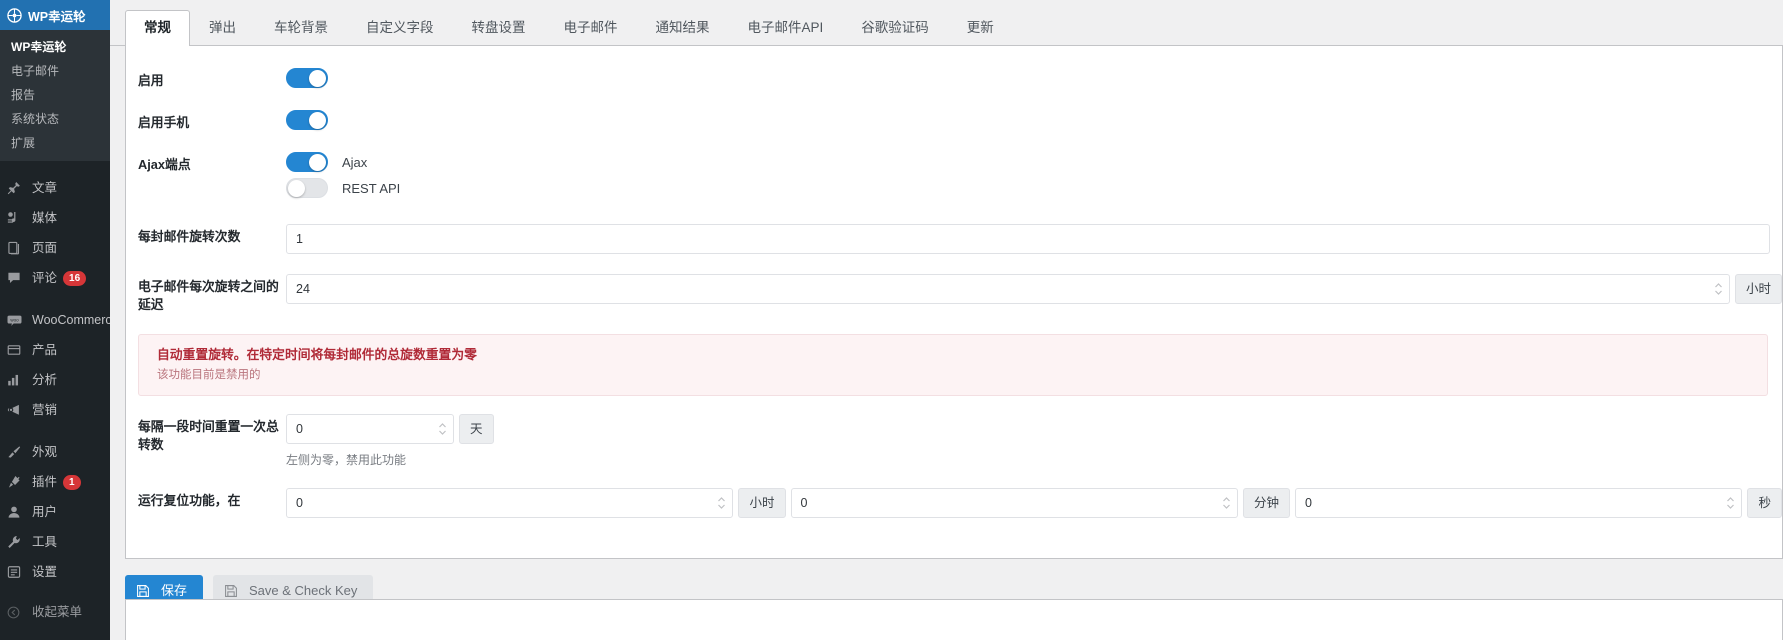 The height and width of the screenshot is (640, 1783). Describe the element at coordinates (14, 15) in the screenshot. I see `wheel-icon` at that location.